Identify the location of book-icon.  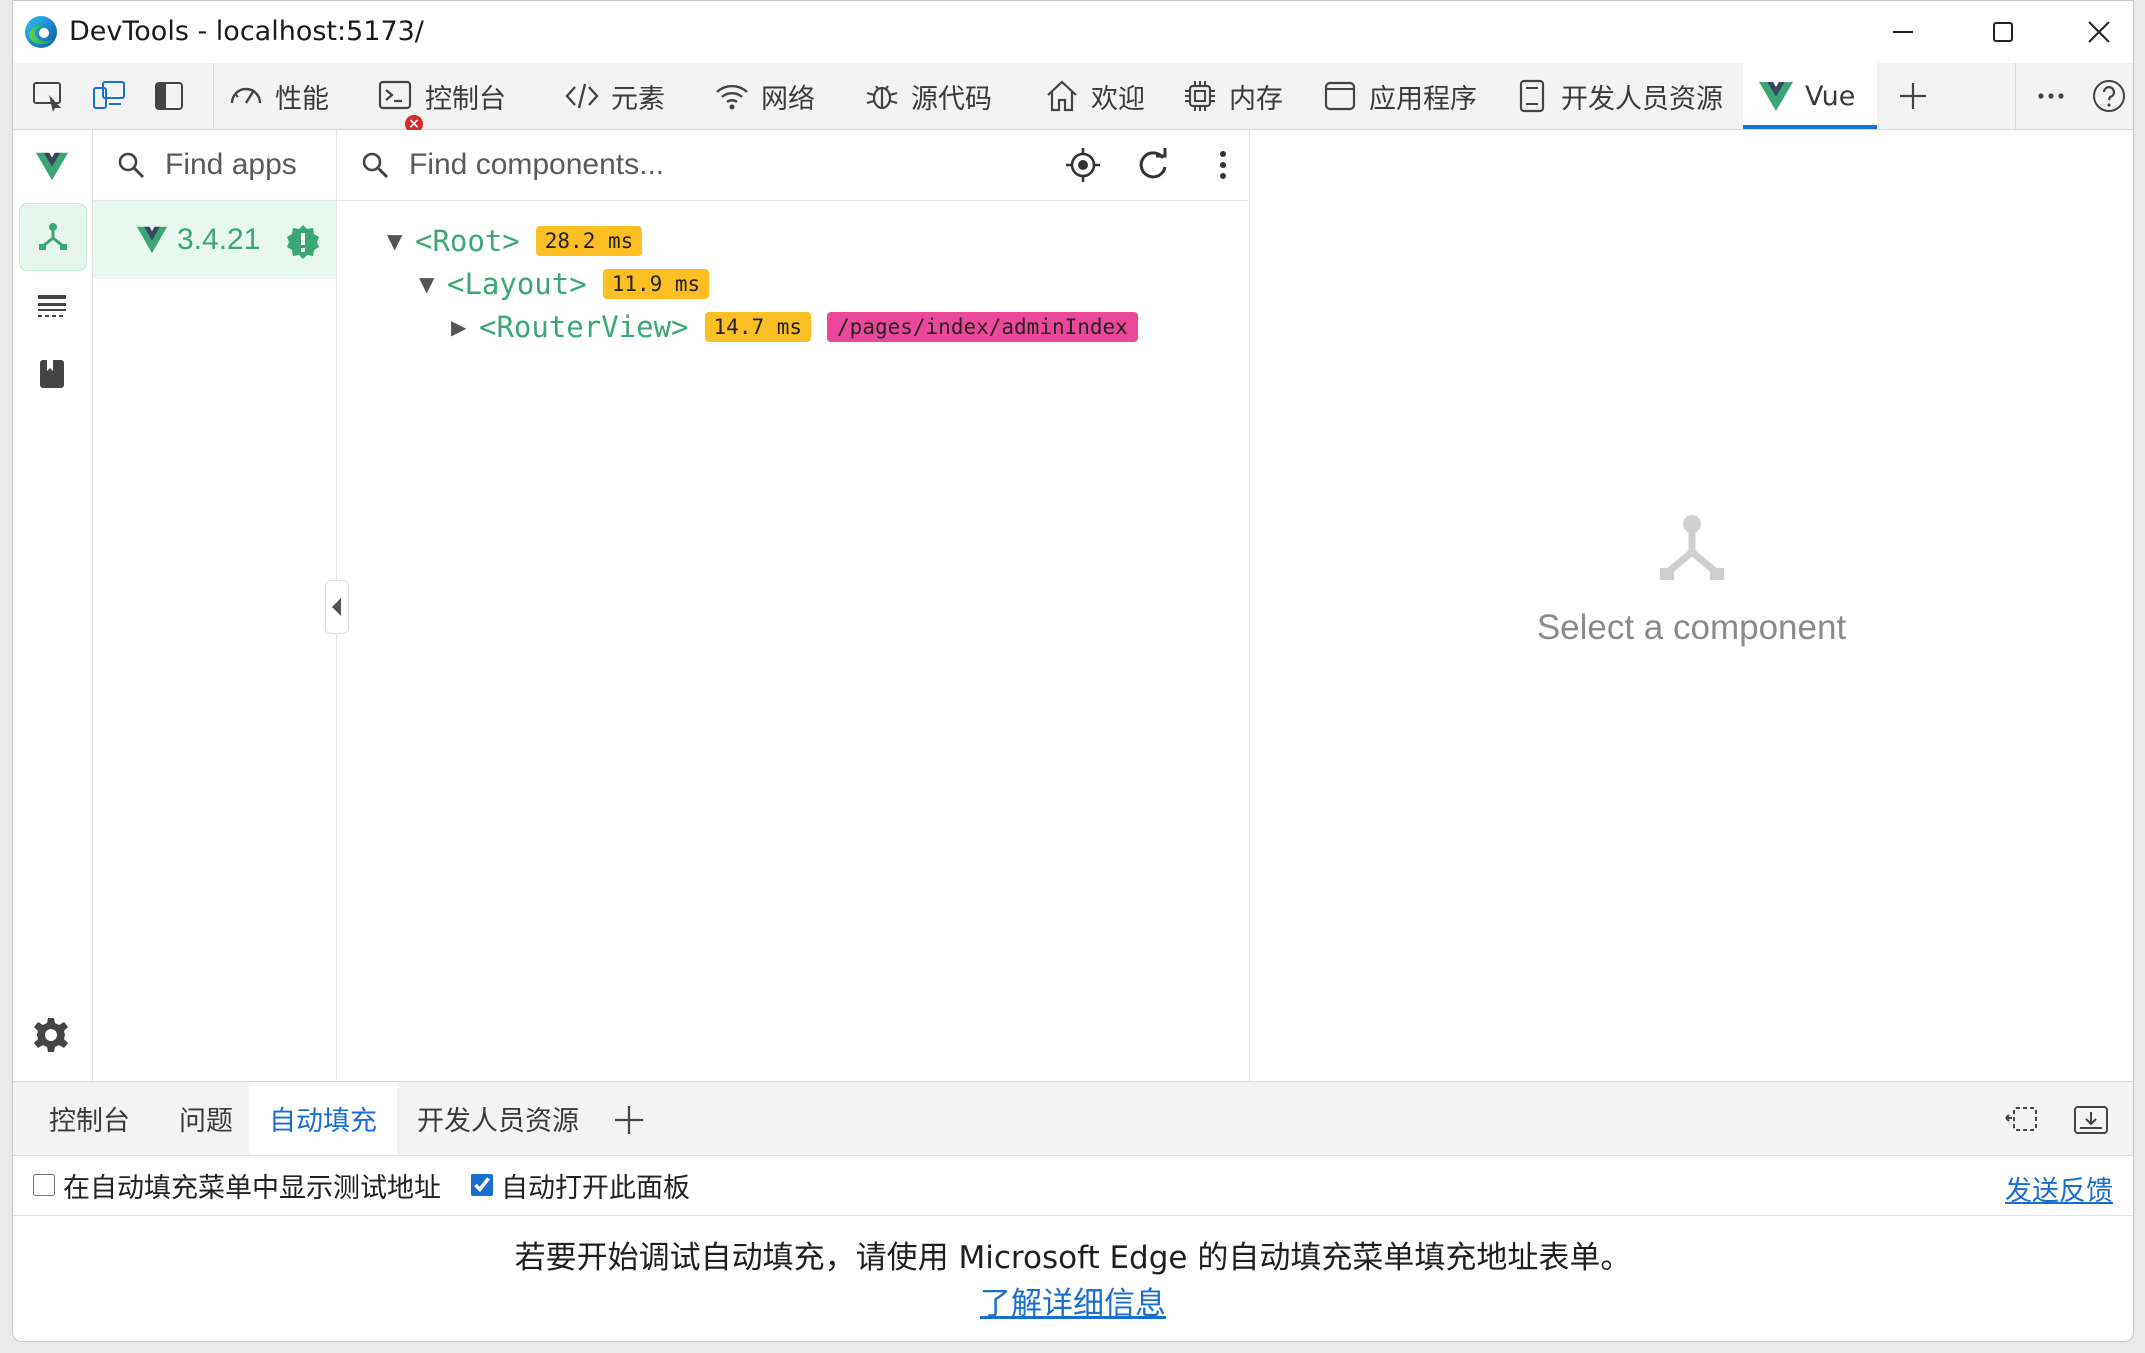
(52, 374).